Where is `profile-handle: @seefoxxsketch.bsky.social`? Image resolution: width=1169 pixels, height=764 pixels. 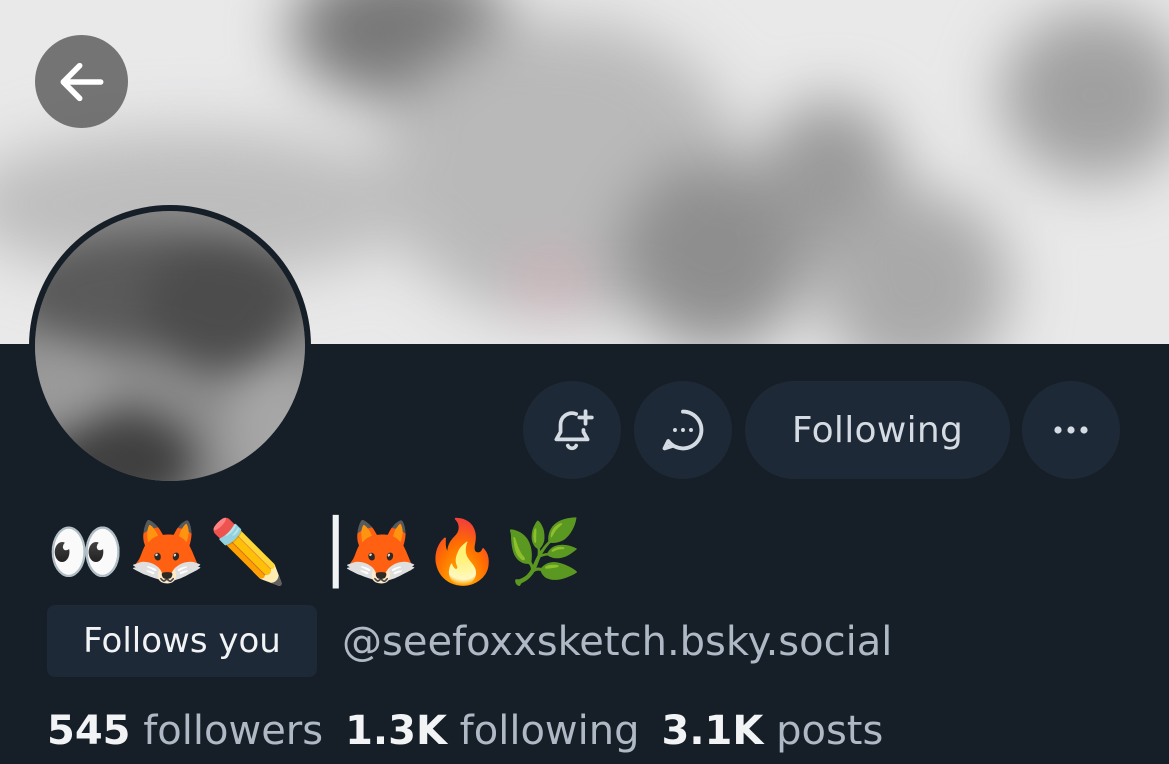
profile-handle: @seefoxxsketch.bsky.social is located at coordinates (617, 642).